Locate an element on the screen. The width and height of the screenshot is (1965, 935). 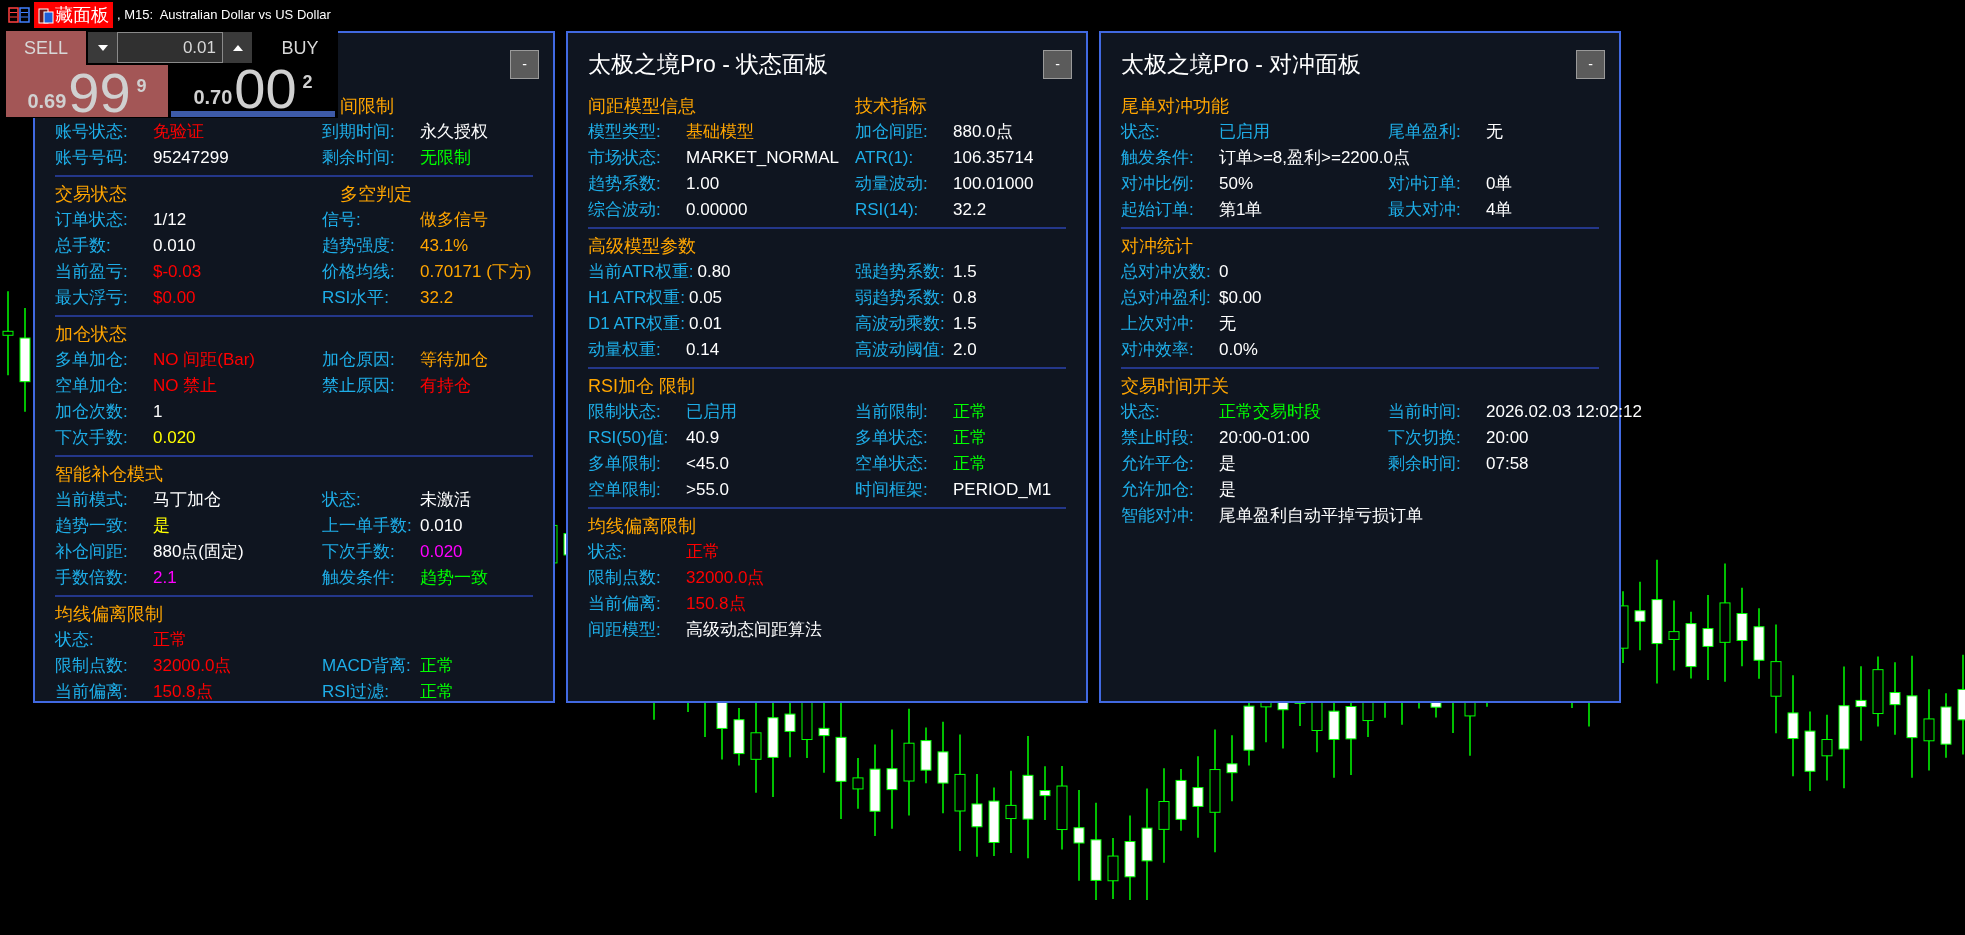
field-label: 当前ATR权重: is located at coordinates (641, 272).